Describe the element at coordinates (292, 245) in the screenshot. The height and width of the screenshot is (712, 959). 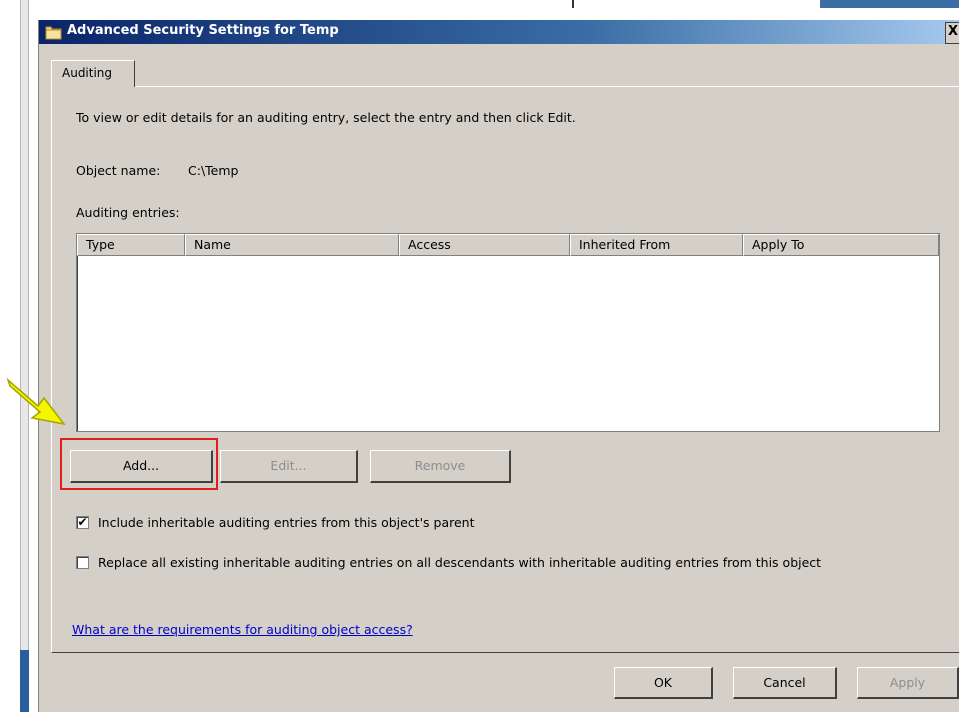
I see `column-header-name: Name` at that location.